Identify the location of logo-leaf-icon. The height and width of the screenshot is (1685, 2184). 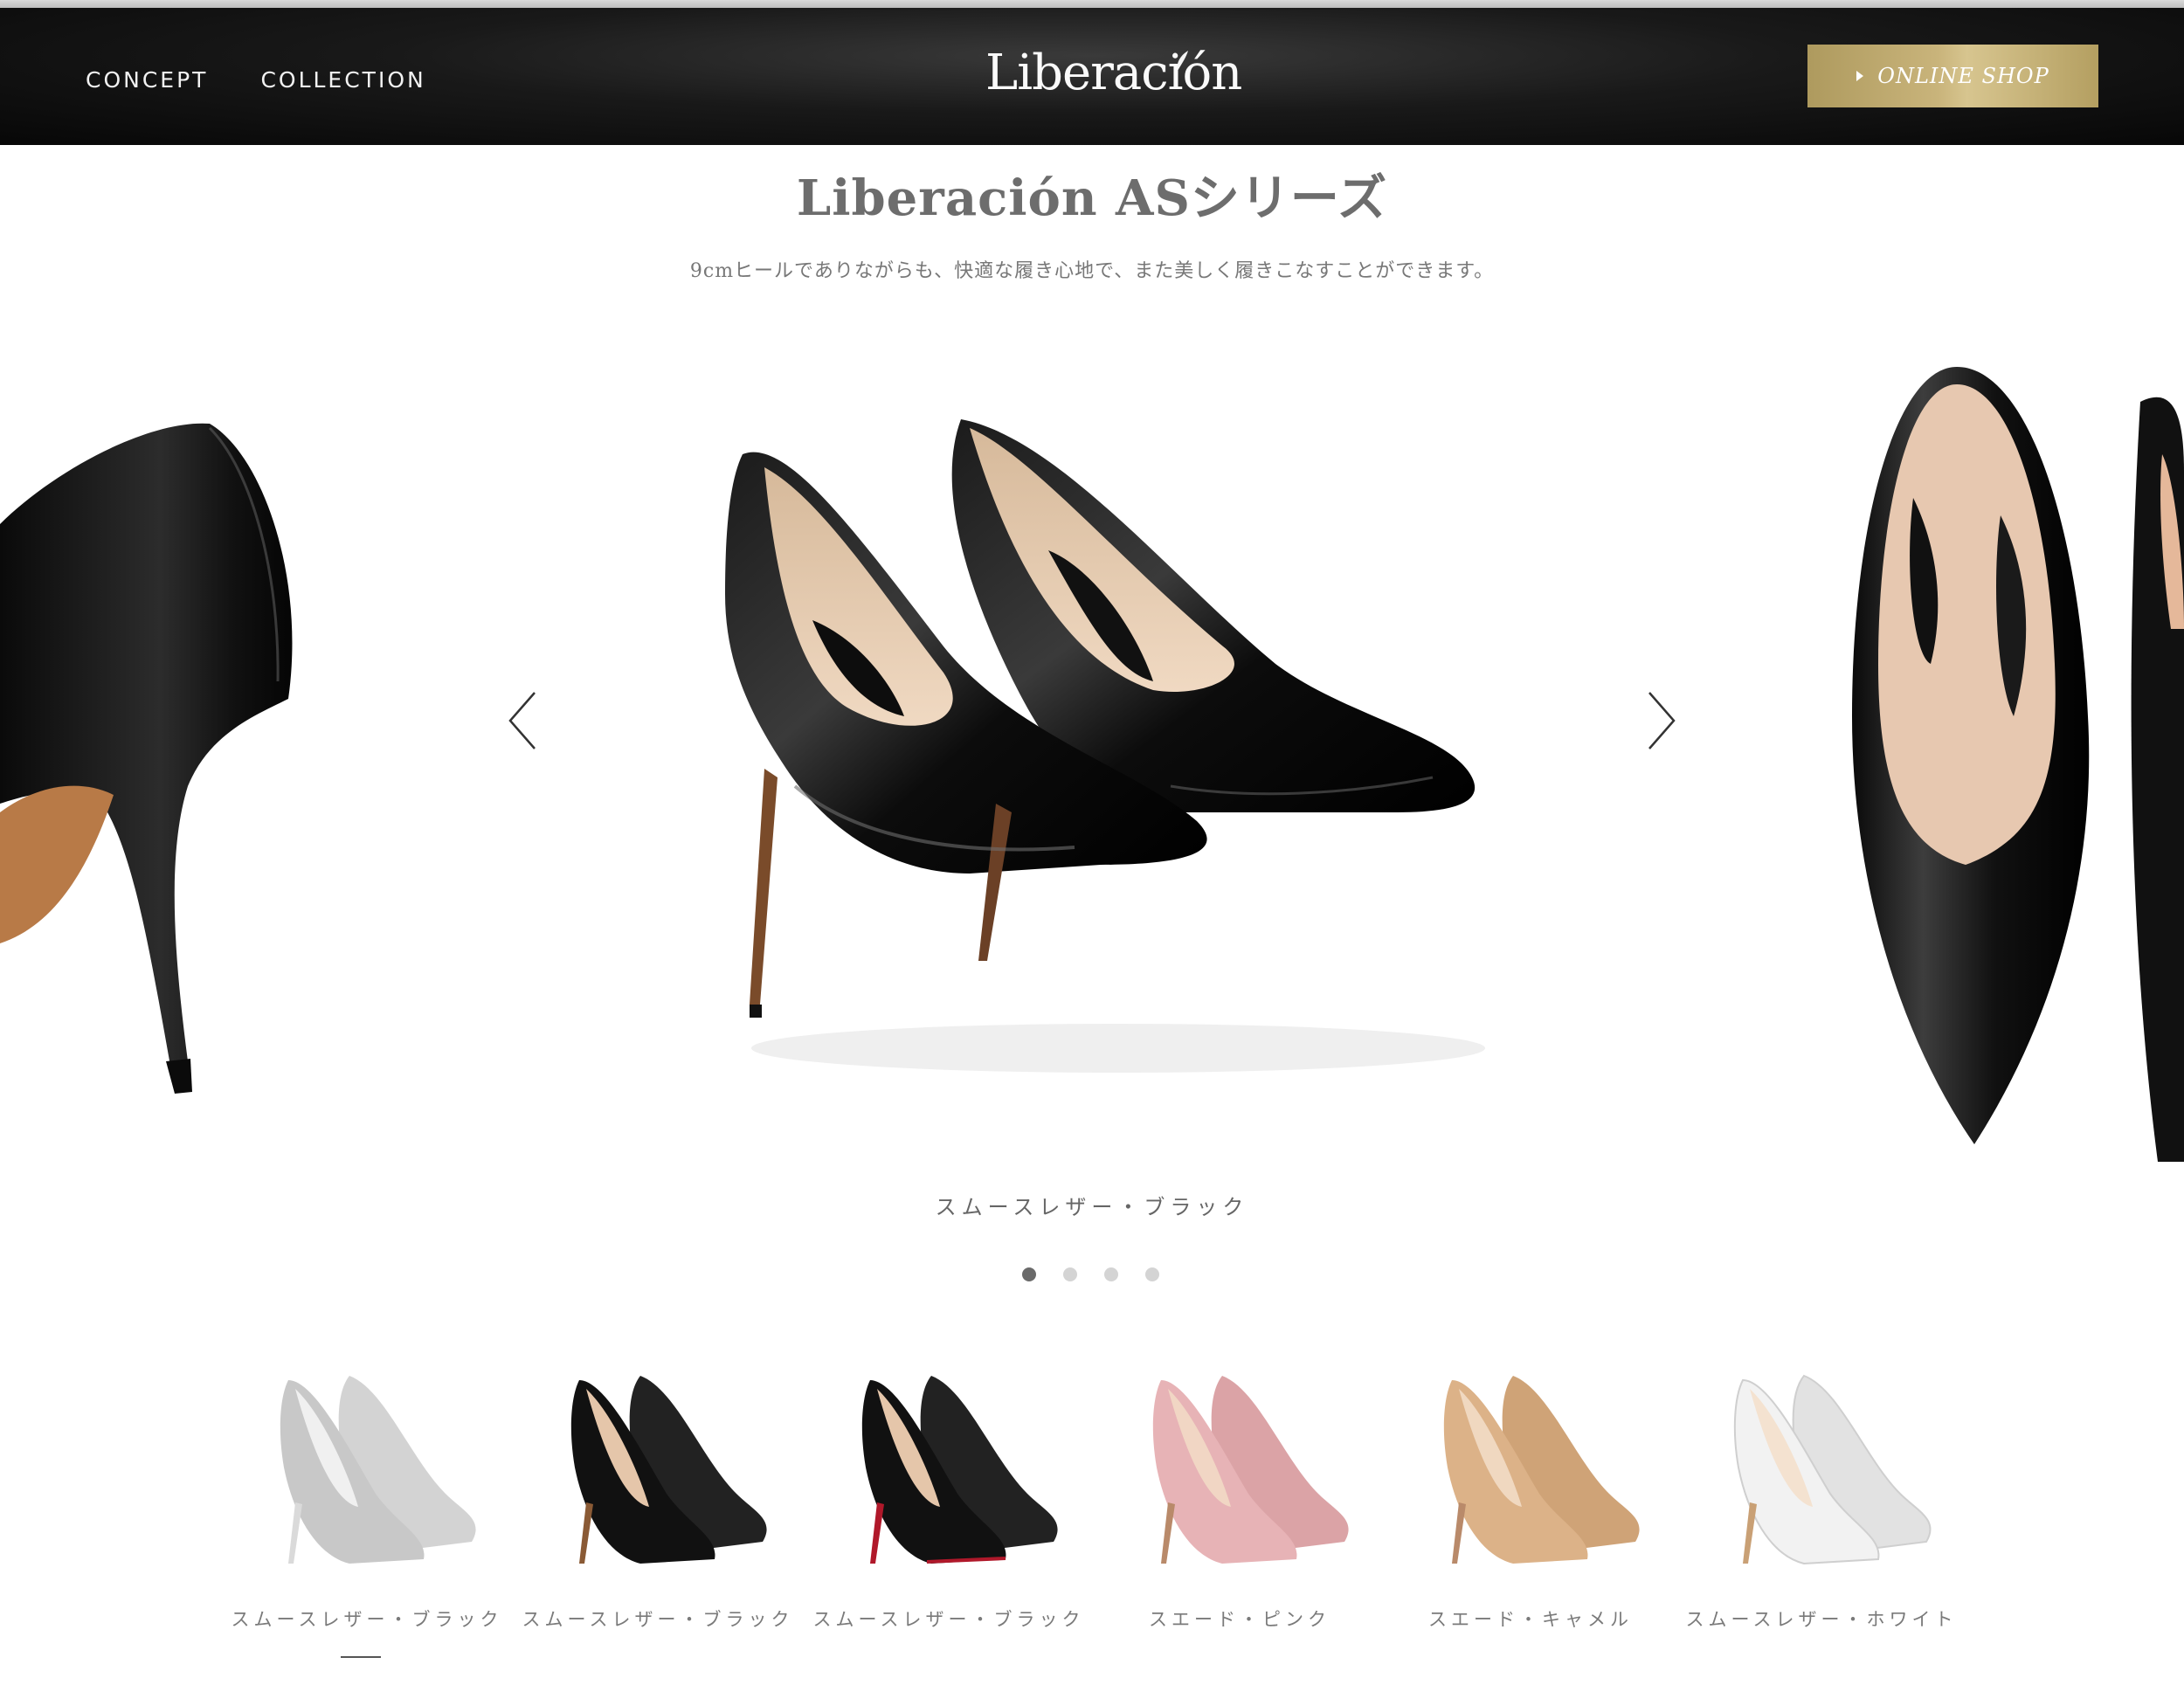
(1182, 61).